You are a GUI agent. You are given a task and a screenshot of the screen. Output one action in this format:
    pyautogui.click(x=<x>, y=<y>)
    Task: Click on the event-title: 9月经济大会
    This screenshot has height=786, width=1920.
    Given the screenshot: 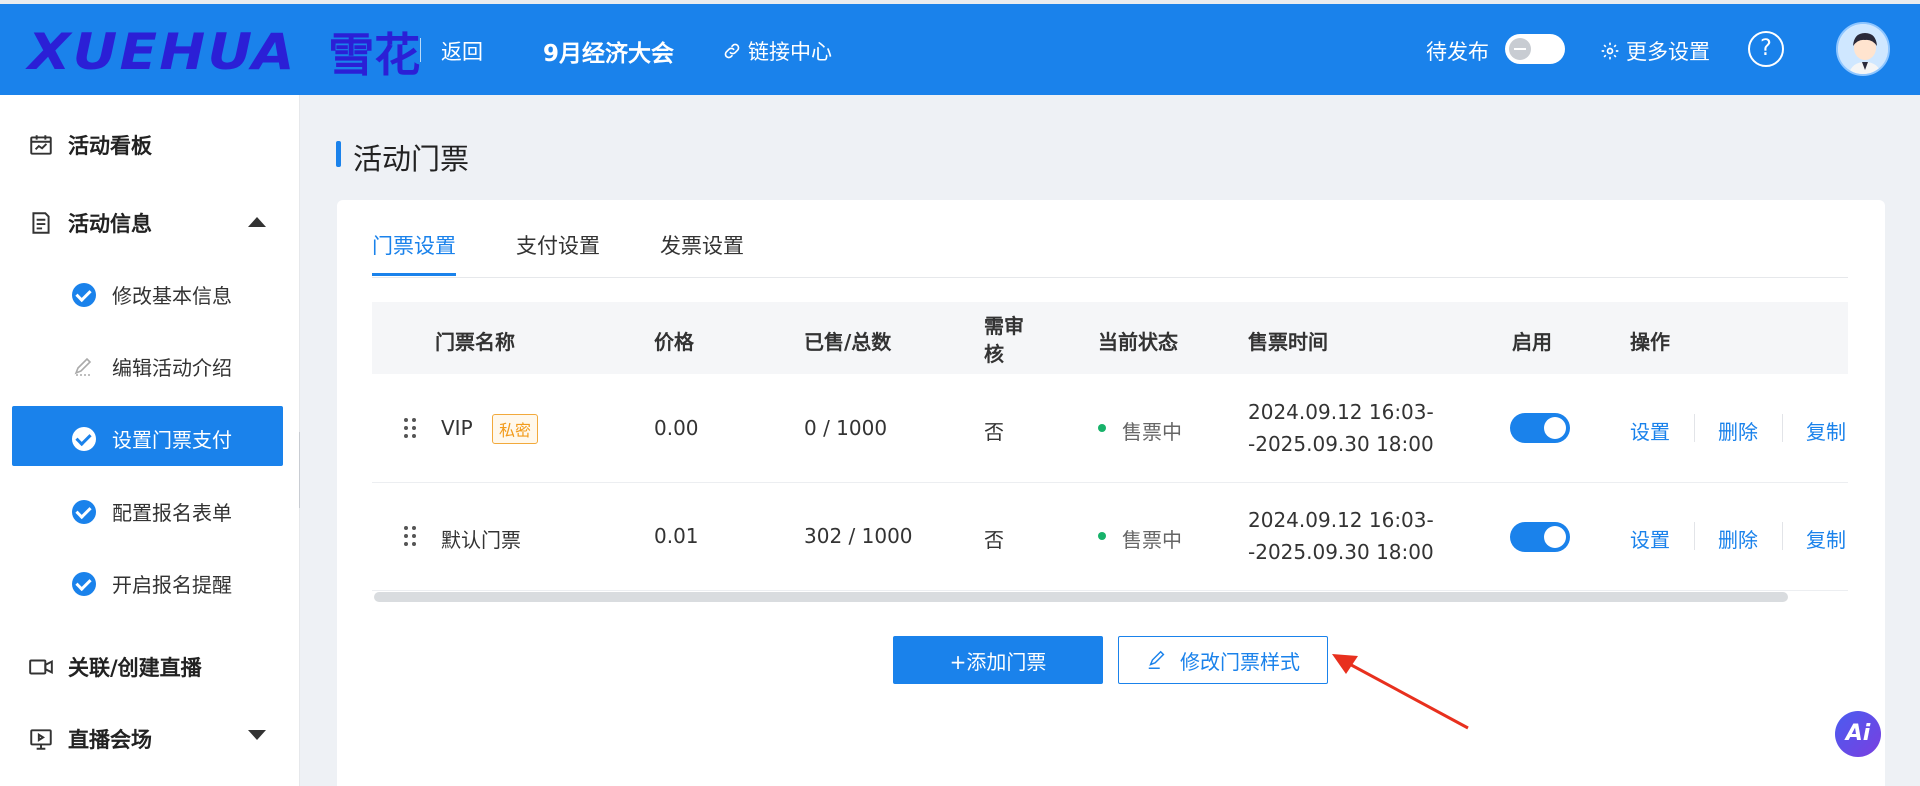 What is the action you would take?
    pyautogui.click(x=609, y=54)
    